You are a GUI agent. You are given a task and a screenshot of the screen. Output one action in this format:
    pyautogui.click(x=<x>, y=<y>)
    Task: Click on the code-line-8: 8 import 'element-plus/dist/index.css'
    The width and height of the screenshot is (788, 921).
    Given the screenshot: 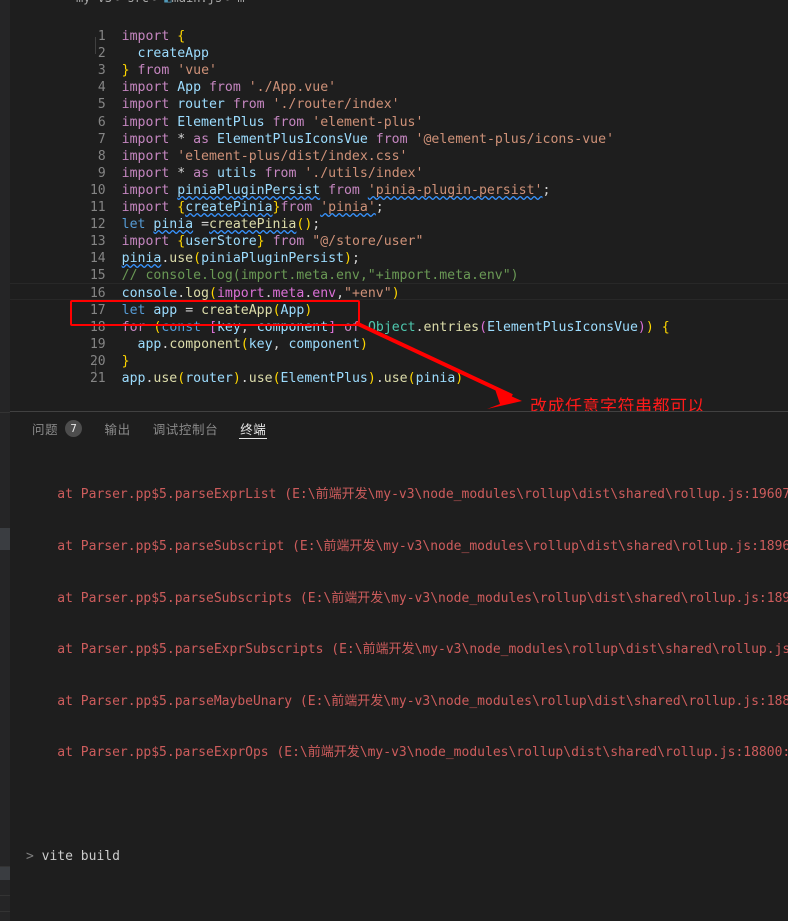 What is the action you would take?
    pyautogui.click(x=394, y=147)
    